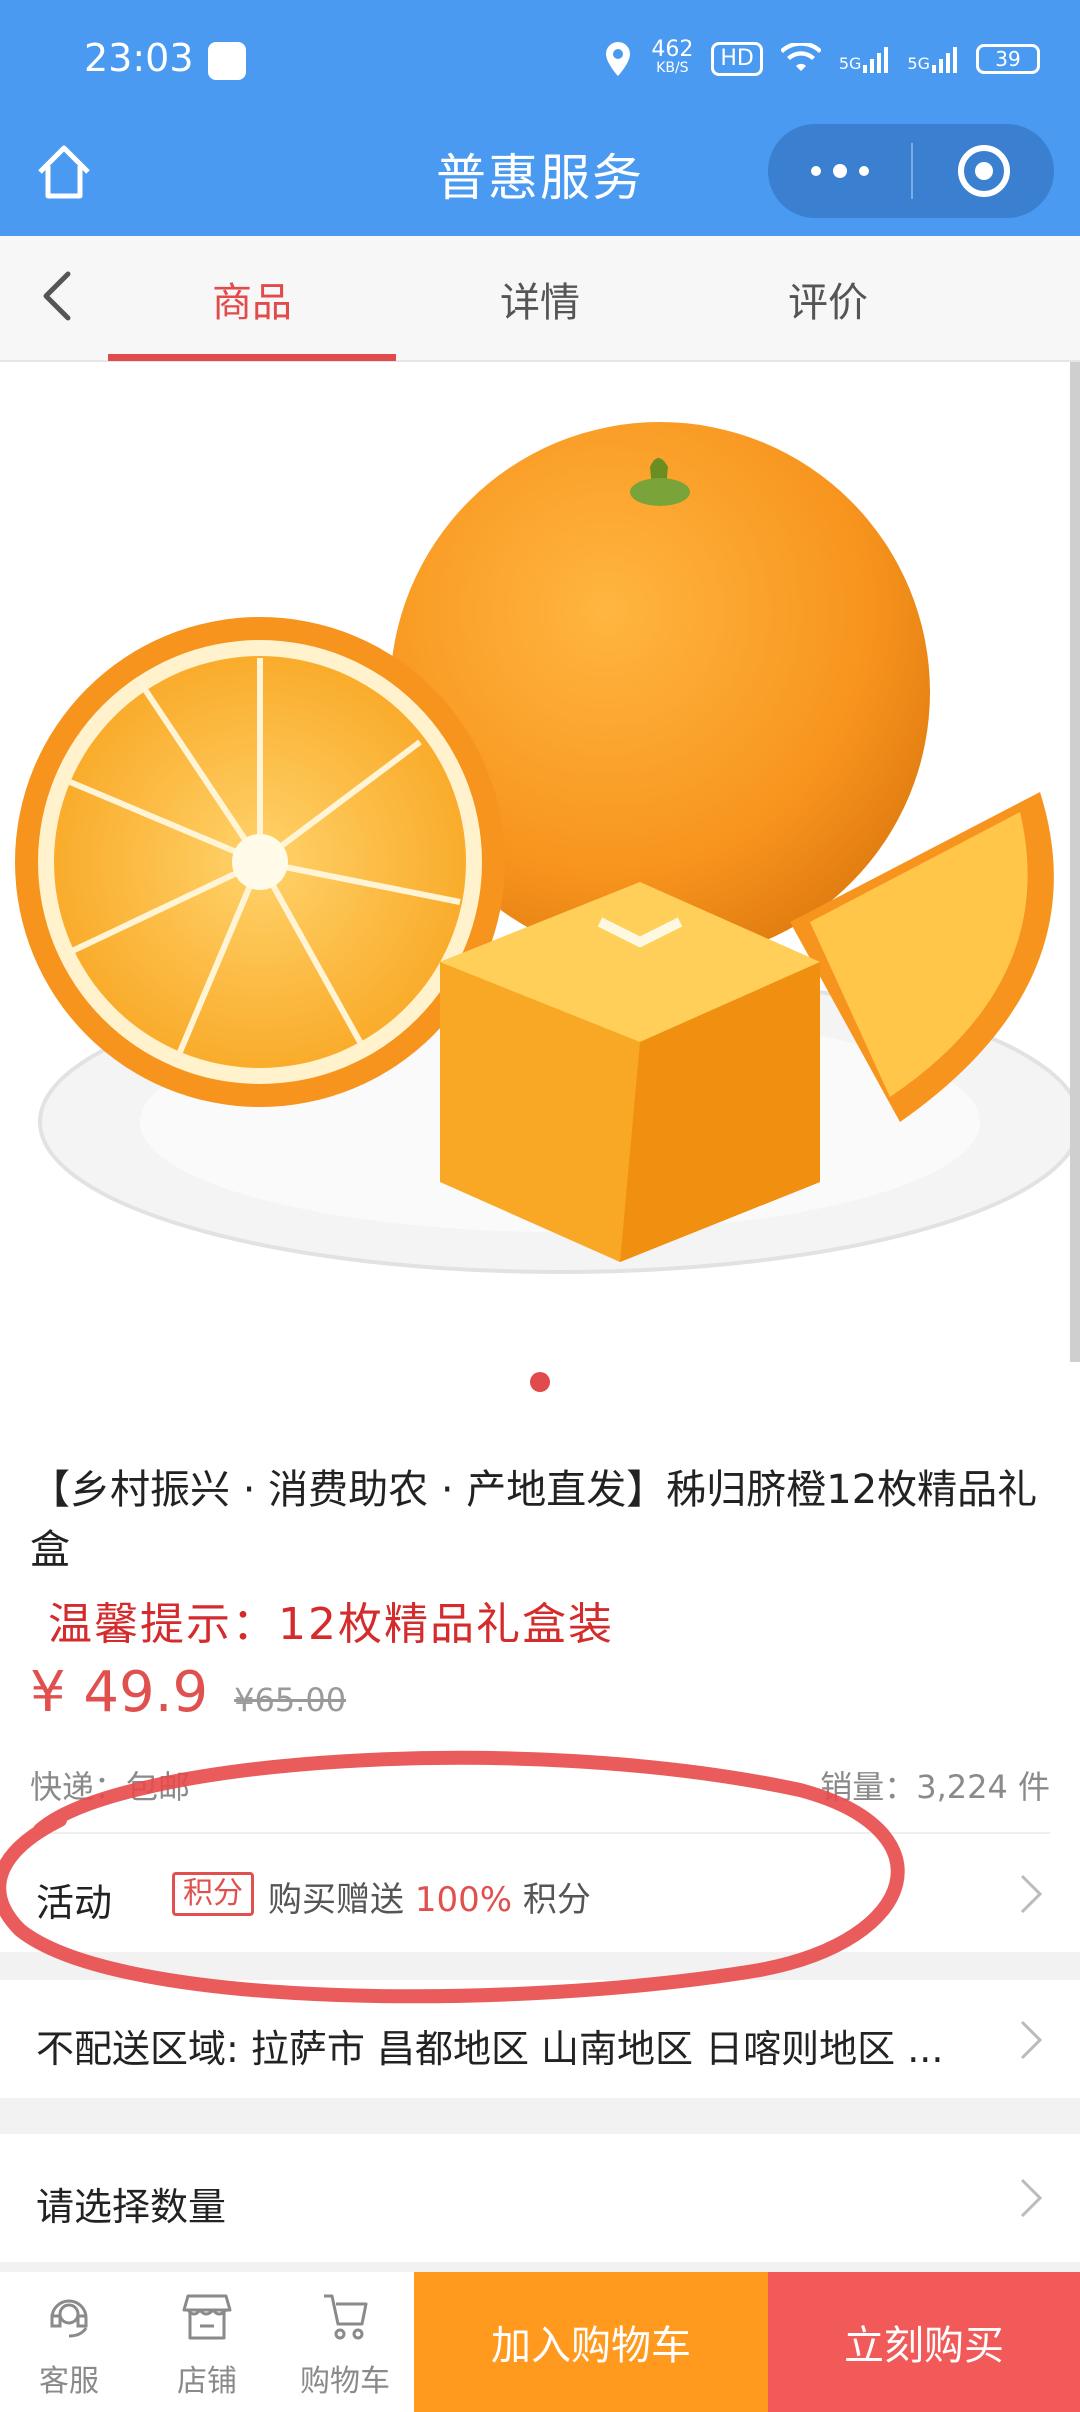 The width and height of the screenshot is (1080, 2412). What do you see at coordinates (139, 58) in the screenshot?
I see `status-time: 23:03` at bounding box center [139, 58].